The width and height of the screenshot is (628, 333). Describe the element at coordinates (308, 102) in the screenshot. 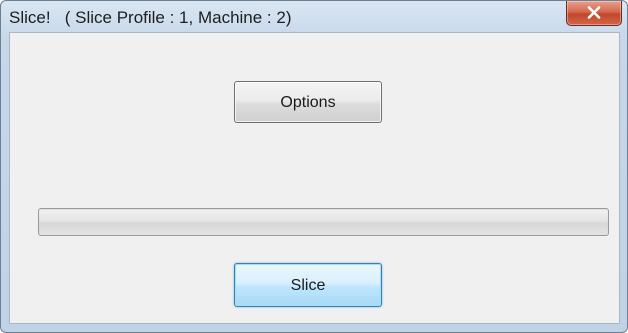

I see `options-button: Options` at that location.